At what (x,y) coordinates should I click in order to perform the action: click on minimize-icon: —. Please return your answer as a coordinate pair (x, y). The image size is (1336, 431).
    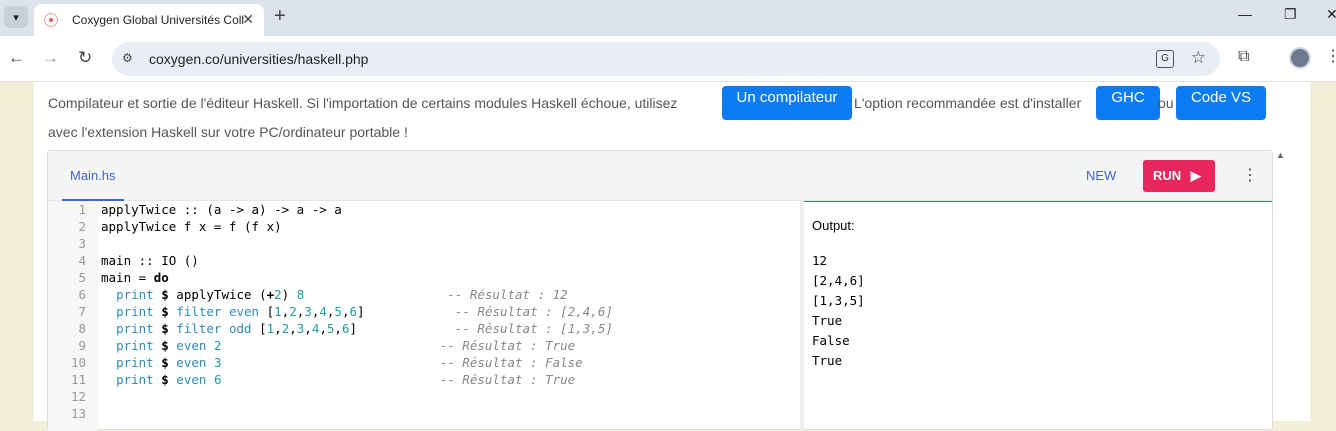
    Looking at the image, I should click on (1245, 14).